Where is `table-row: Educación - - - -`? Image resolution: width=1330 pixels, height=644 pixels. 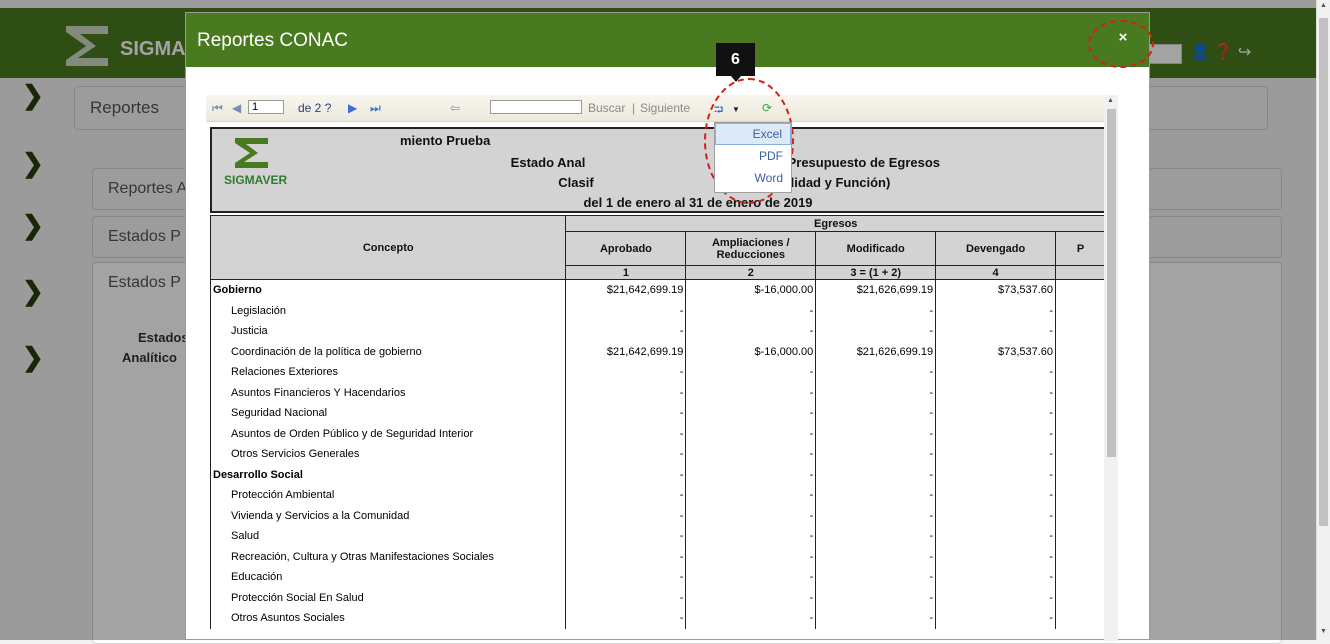
table-row: Educación - - - - is located at coordinates (657, 577).